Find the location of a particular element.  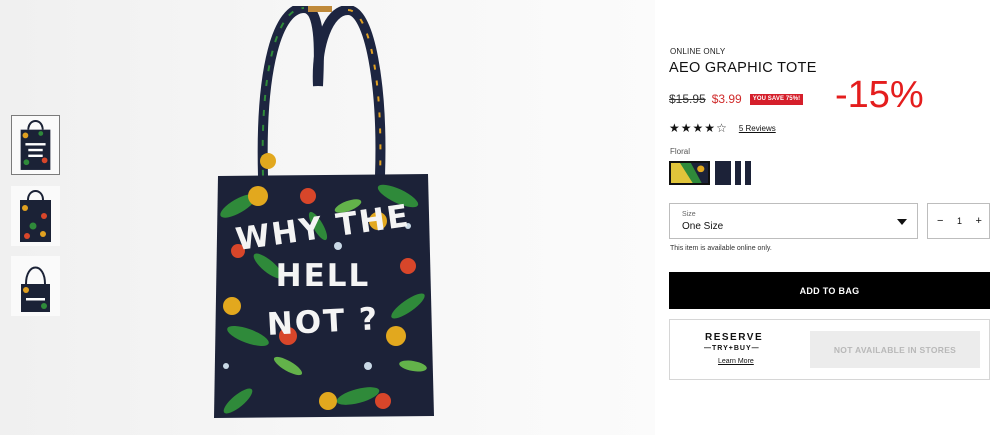

price-row: $15.95 $3.99 YOU SAVE 75%! is located at coordinates (736, 99).